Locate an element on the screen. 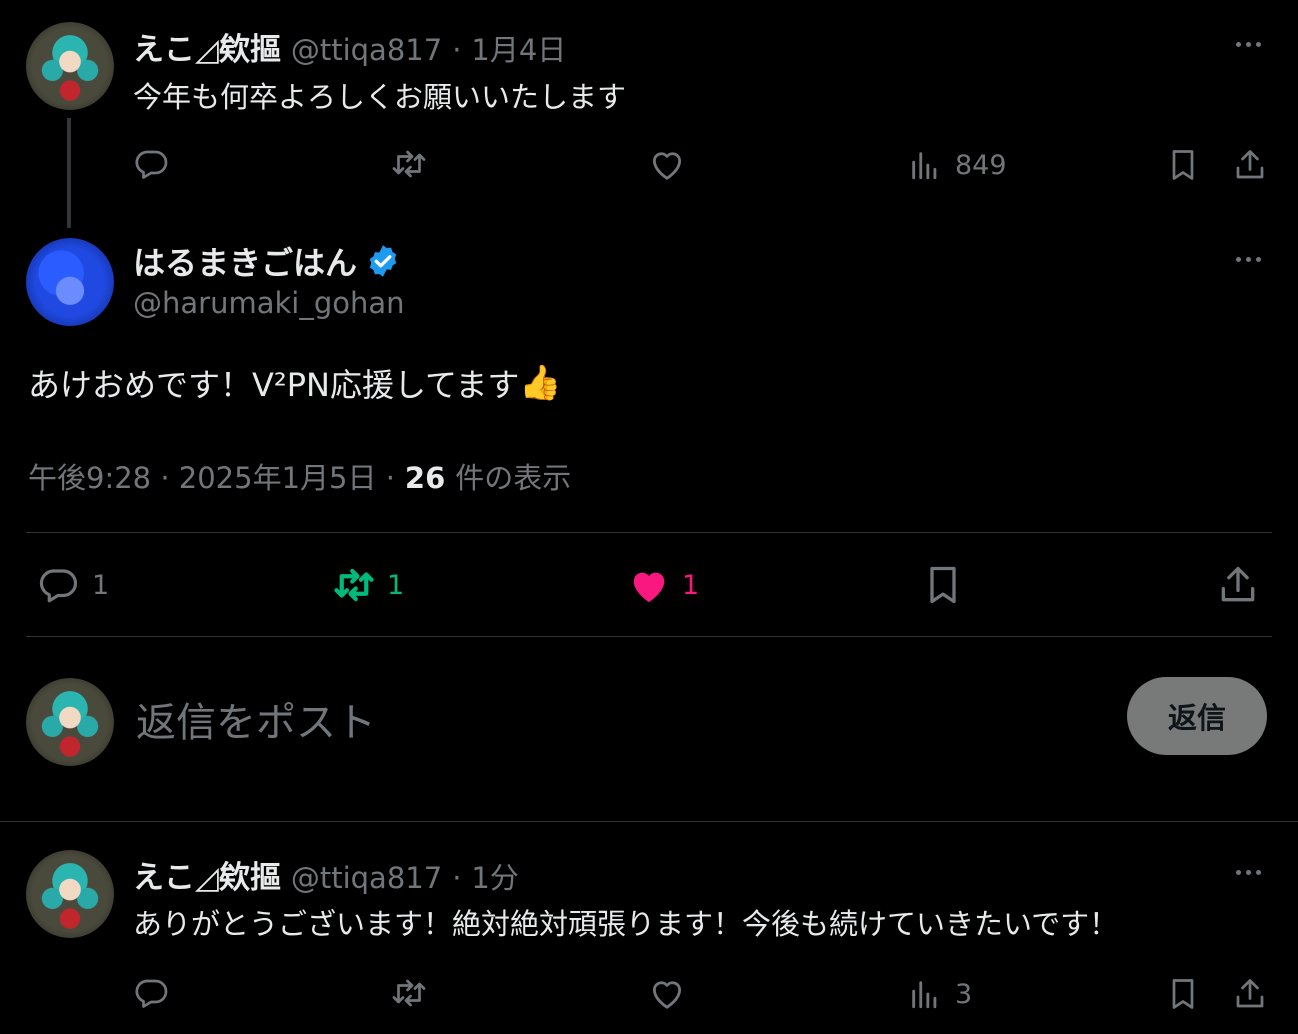 The height and width of the screenshot is (1034, 1298). main-tweet-text: あけおめです！V²PN応援してます 👍 is located at coordinates (295, 383).